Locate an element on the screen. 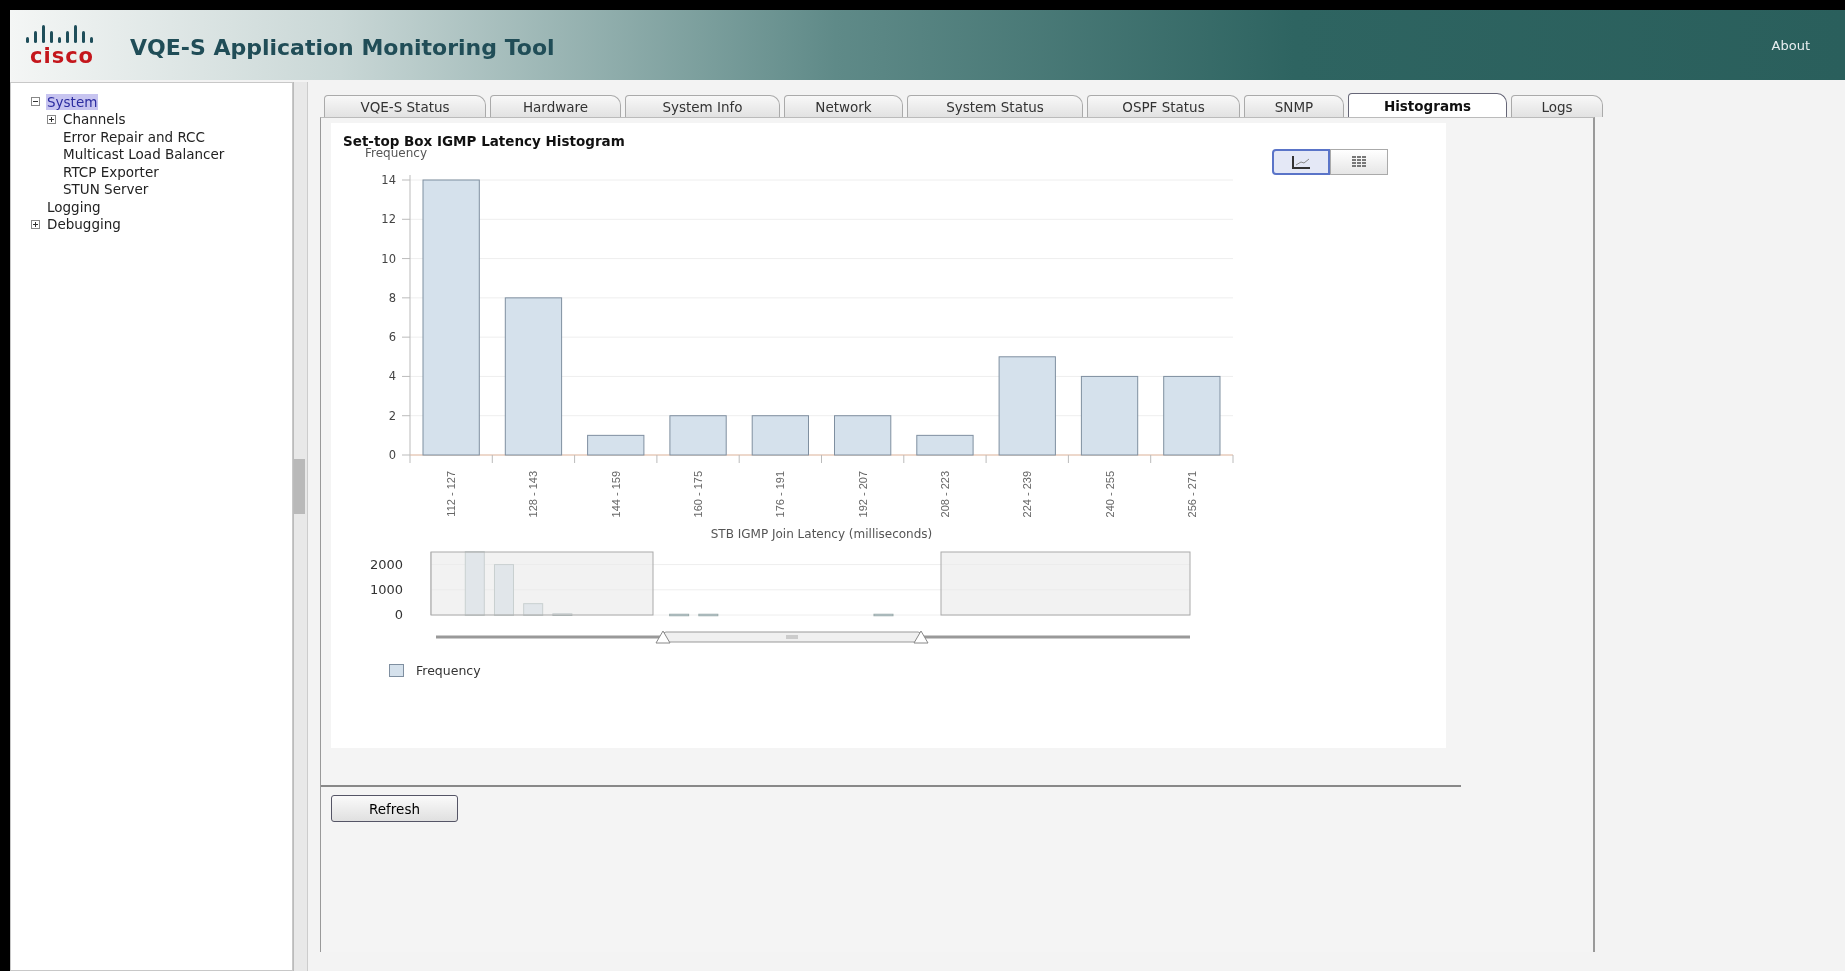 Image resolution: width=1845 pixels, height=971 pixels. y-tick-label: 10 is located at coordinates (388, 258).